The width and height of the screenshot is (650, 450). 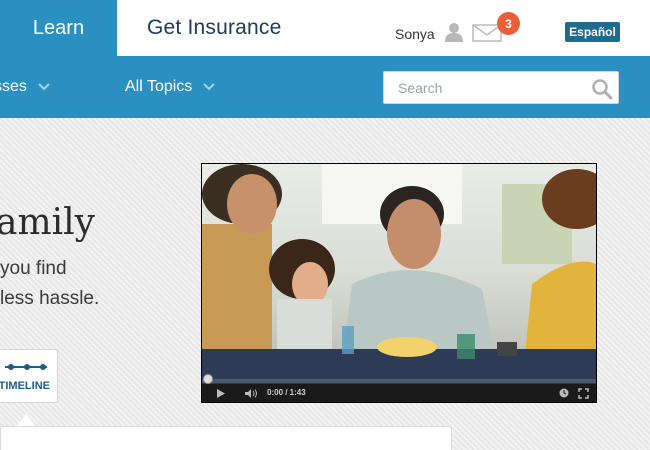 I want to click on hero-description-line1: you find, so click(x=33, y=268).